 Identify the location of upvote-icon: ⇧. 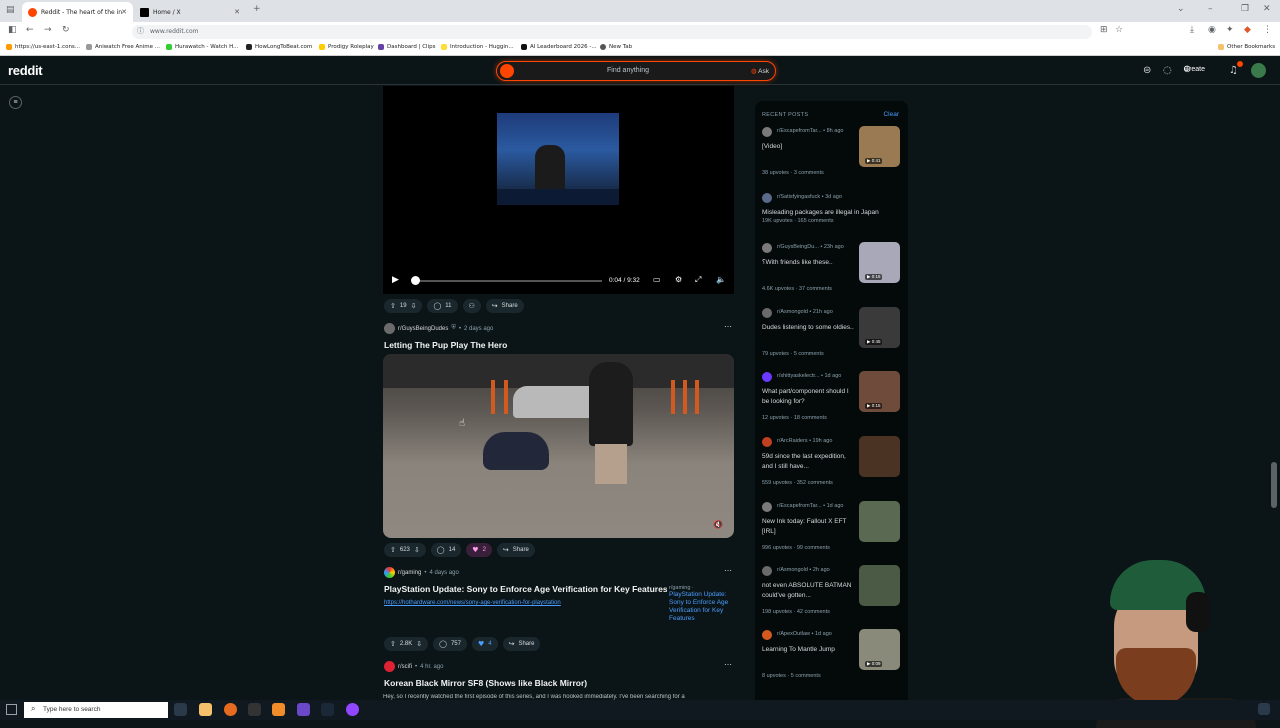
(393, 550).